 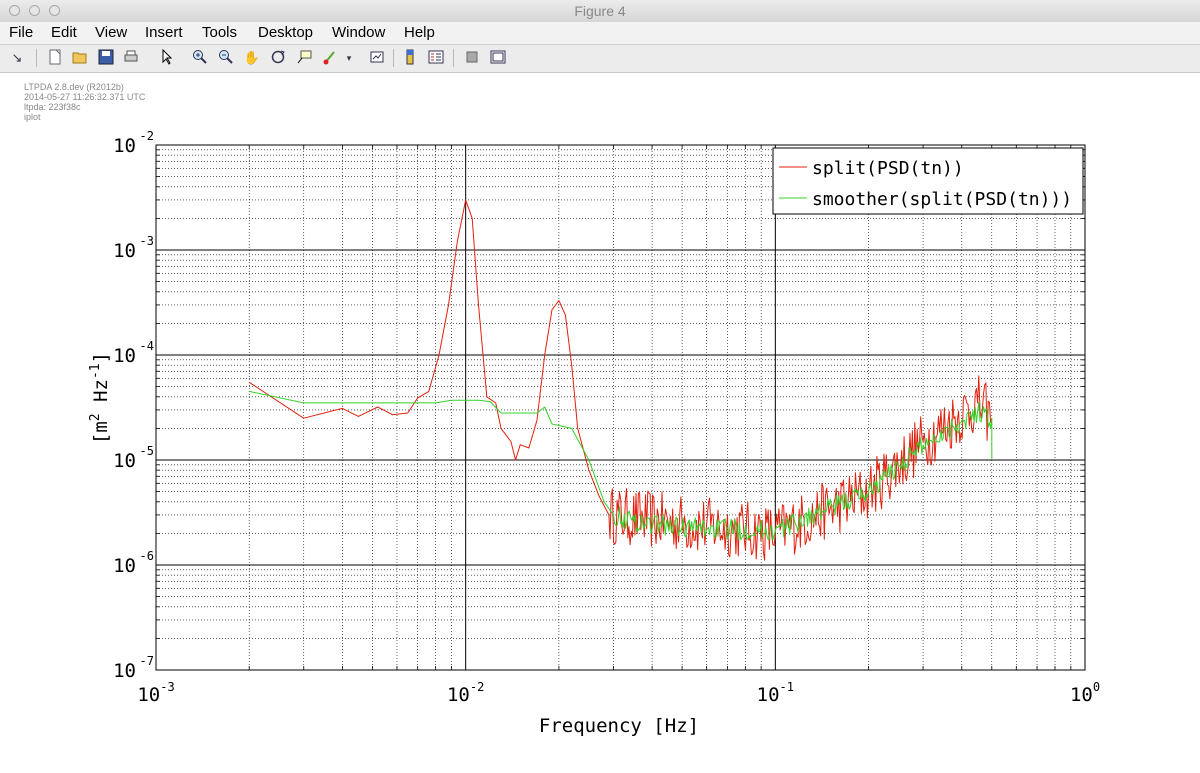 I want to click on figure-toolbar: ↘ ✋ ▾, so click(x=600, y=59).